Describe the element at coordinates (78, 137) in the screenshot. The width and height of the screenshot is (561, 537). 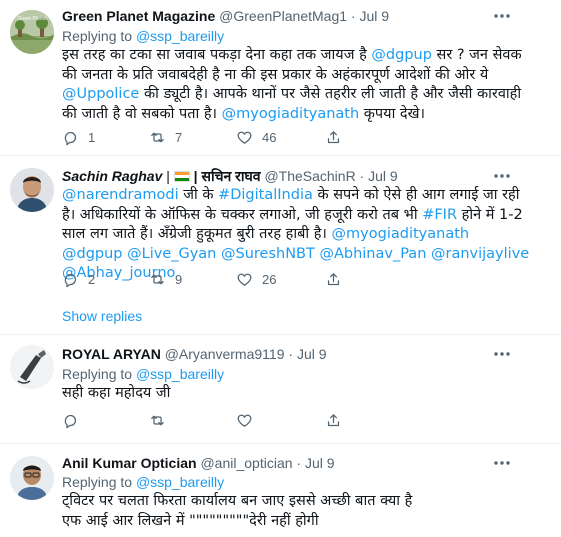
I see `reply-button: 1` at that location.